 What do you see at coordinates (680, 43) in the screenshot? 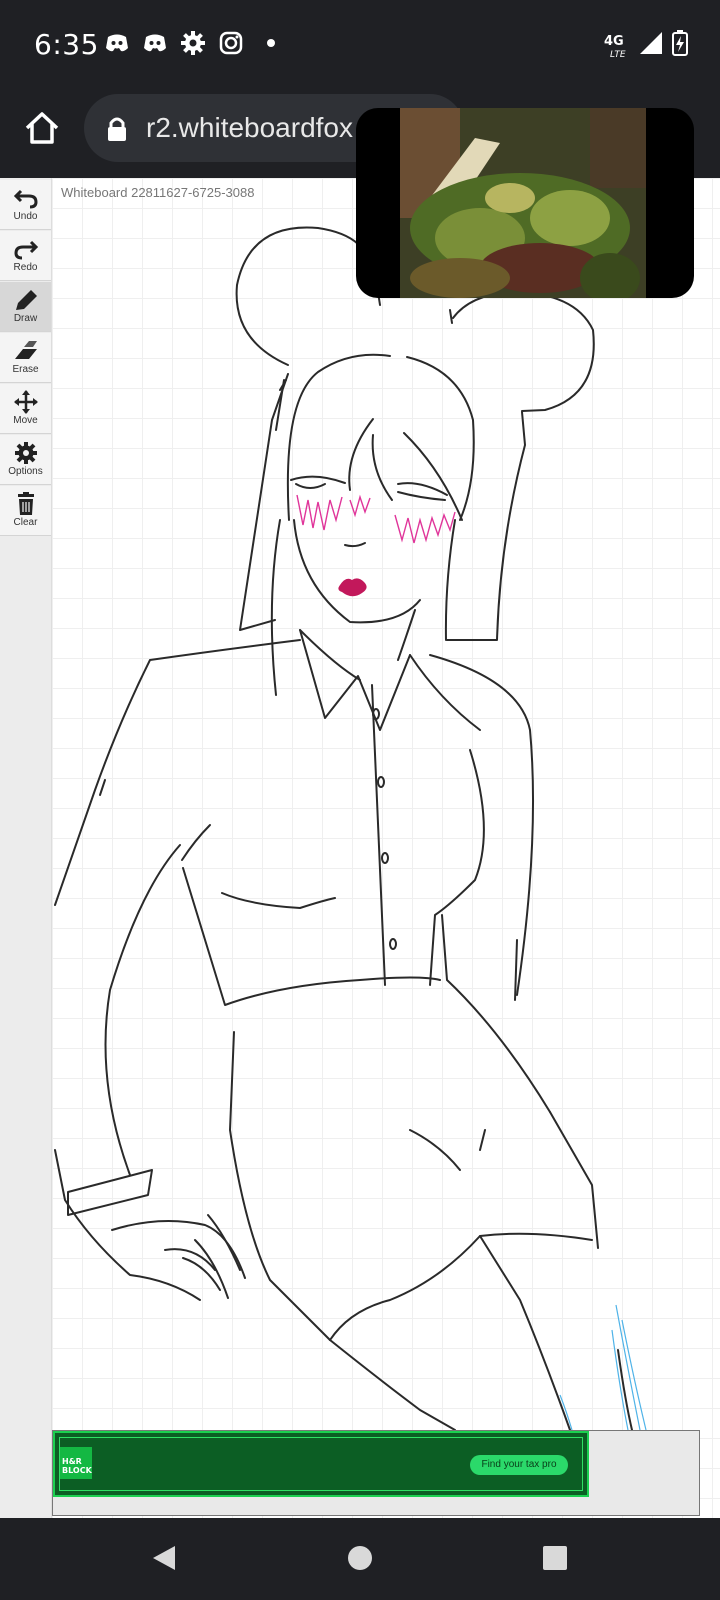
I see `battery-charging-icon` at bounding box center [680, 43].